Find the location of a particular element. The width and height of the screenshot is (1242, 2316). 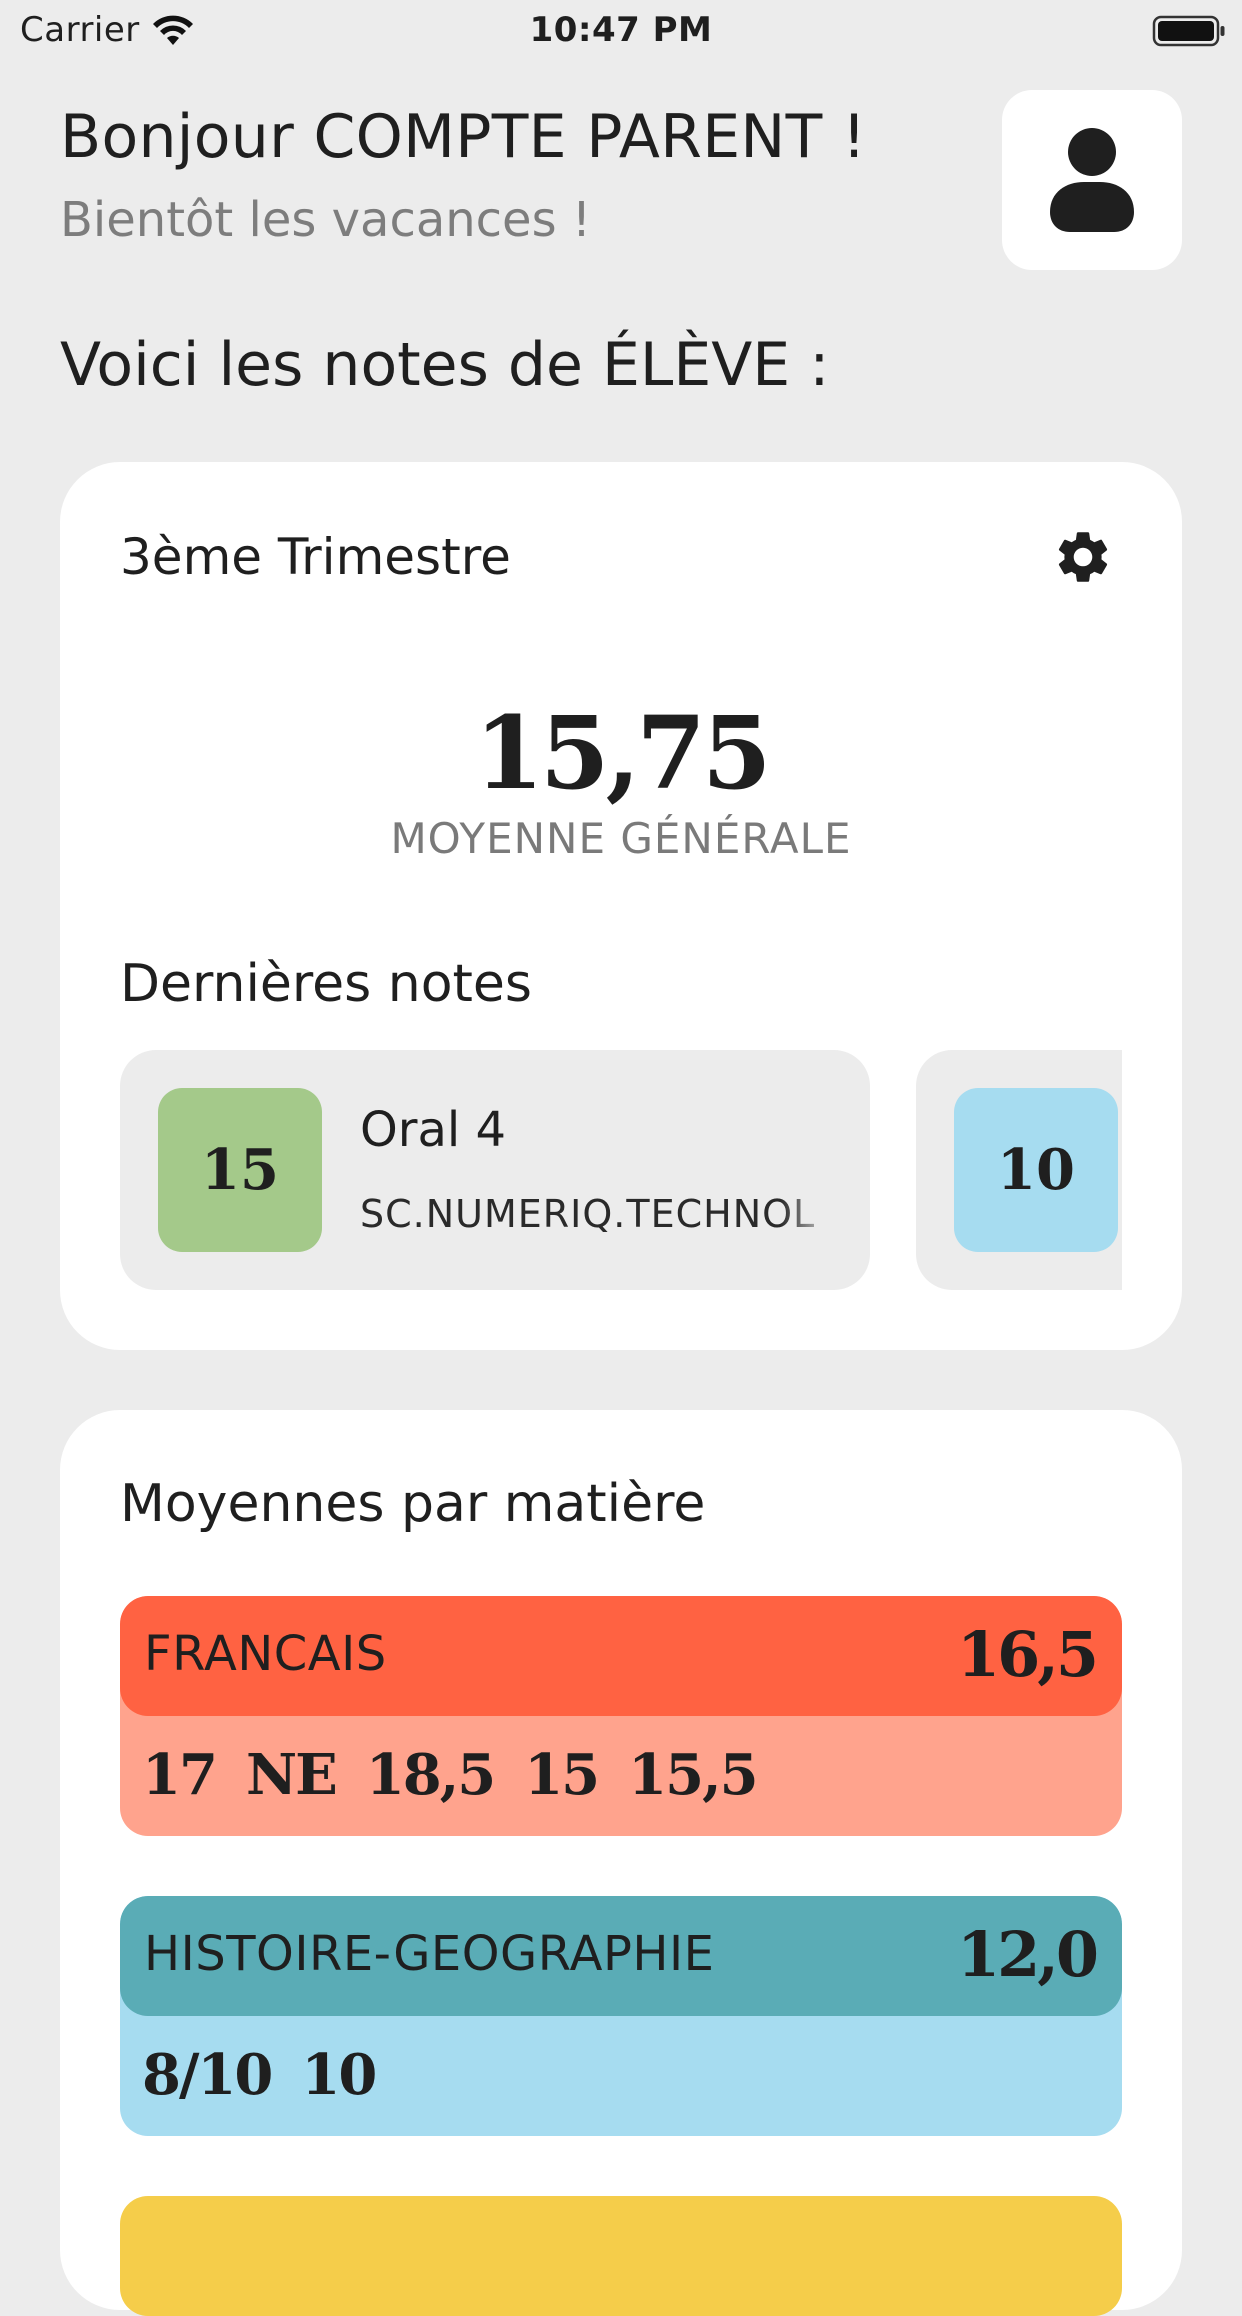

recent-grade-card: 10 is located at coordinates (1019, 1170).